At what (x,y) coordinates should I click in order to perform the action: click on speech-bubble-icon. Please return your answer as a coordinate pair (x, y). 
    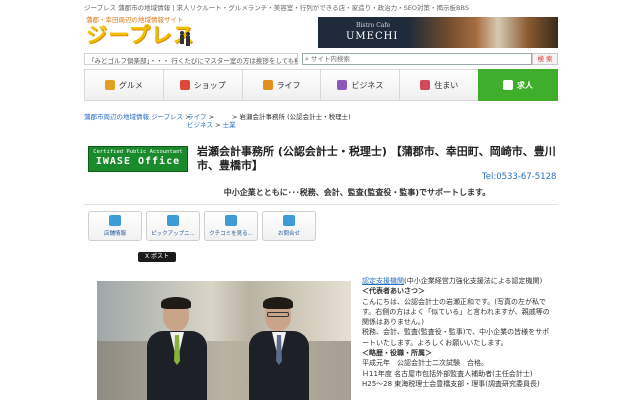
    Looking at the image, I should click on (231, 220).